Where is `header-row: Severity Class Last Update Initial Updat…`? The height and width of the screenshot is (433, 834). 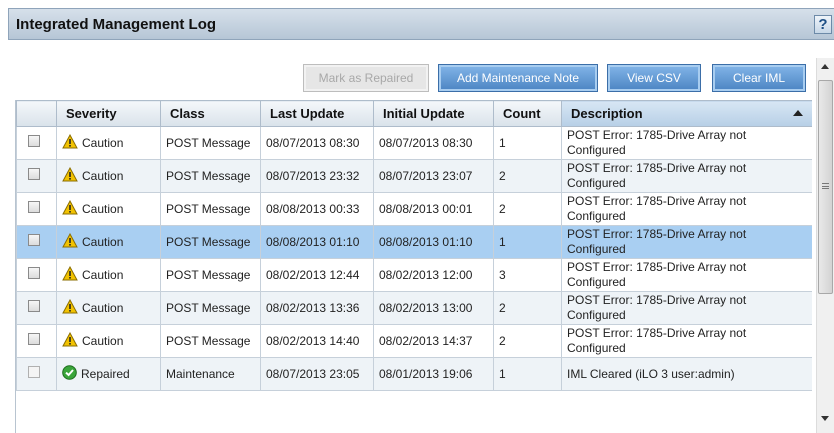
header-row: Severity Class Last Update Initial Updat… is located at coordinates (414, 113).